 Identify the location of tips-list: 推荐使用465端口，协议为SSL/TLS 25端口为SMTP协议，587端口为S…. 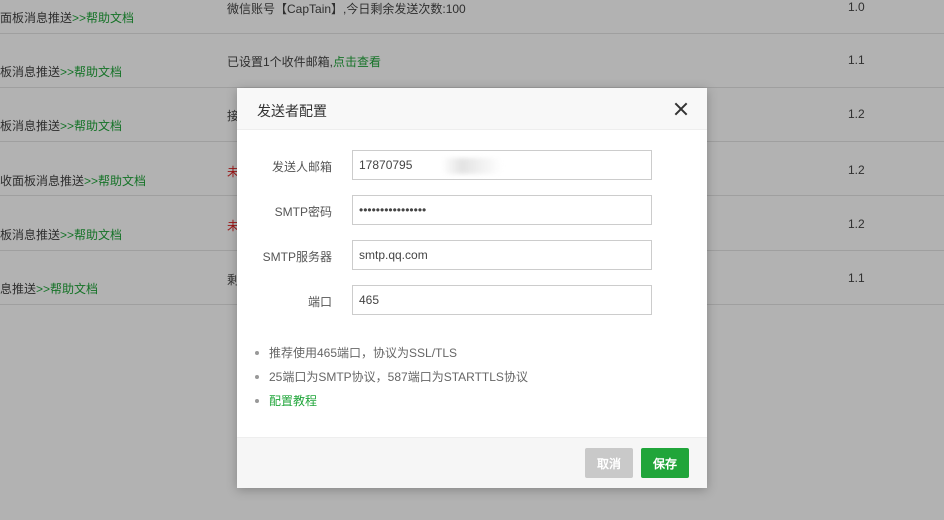
(391, 381).